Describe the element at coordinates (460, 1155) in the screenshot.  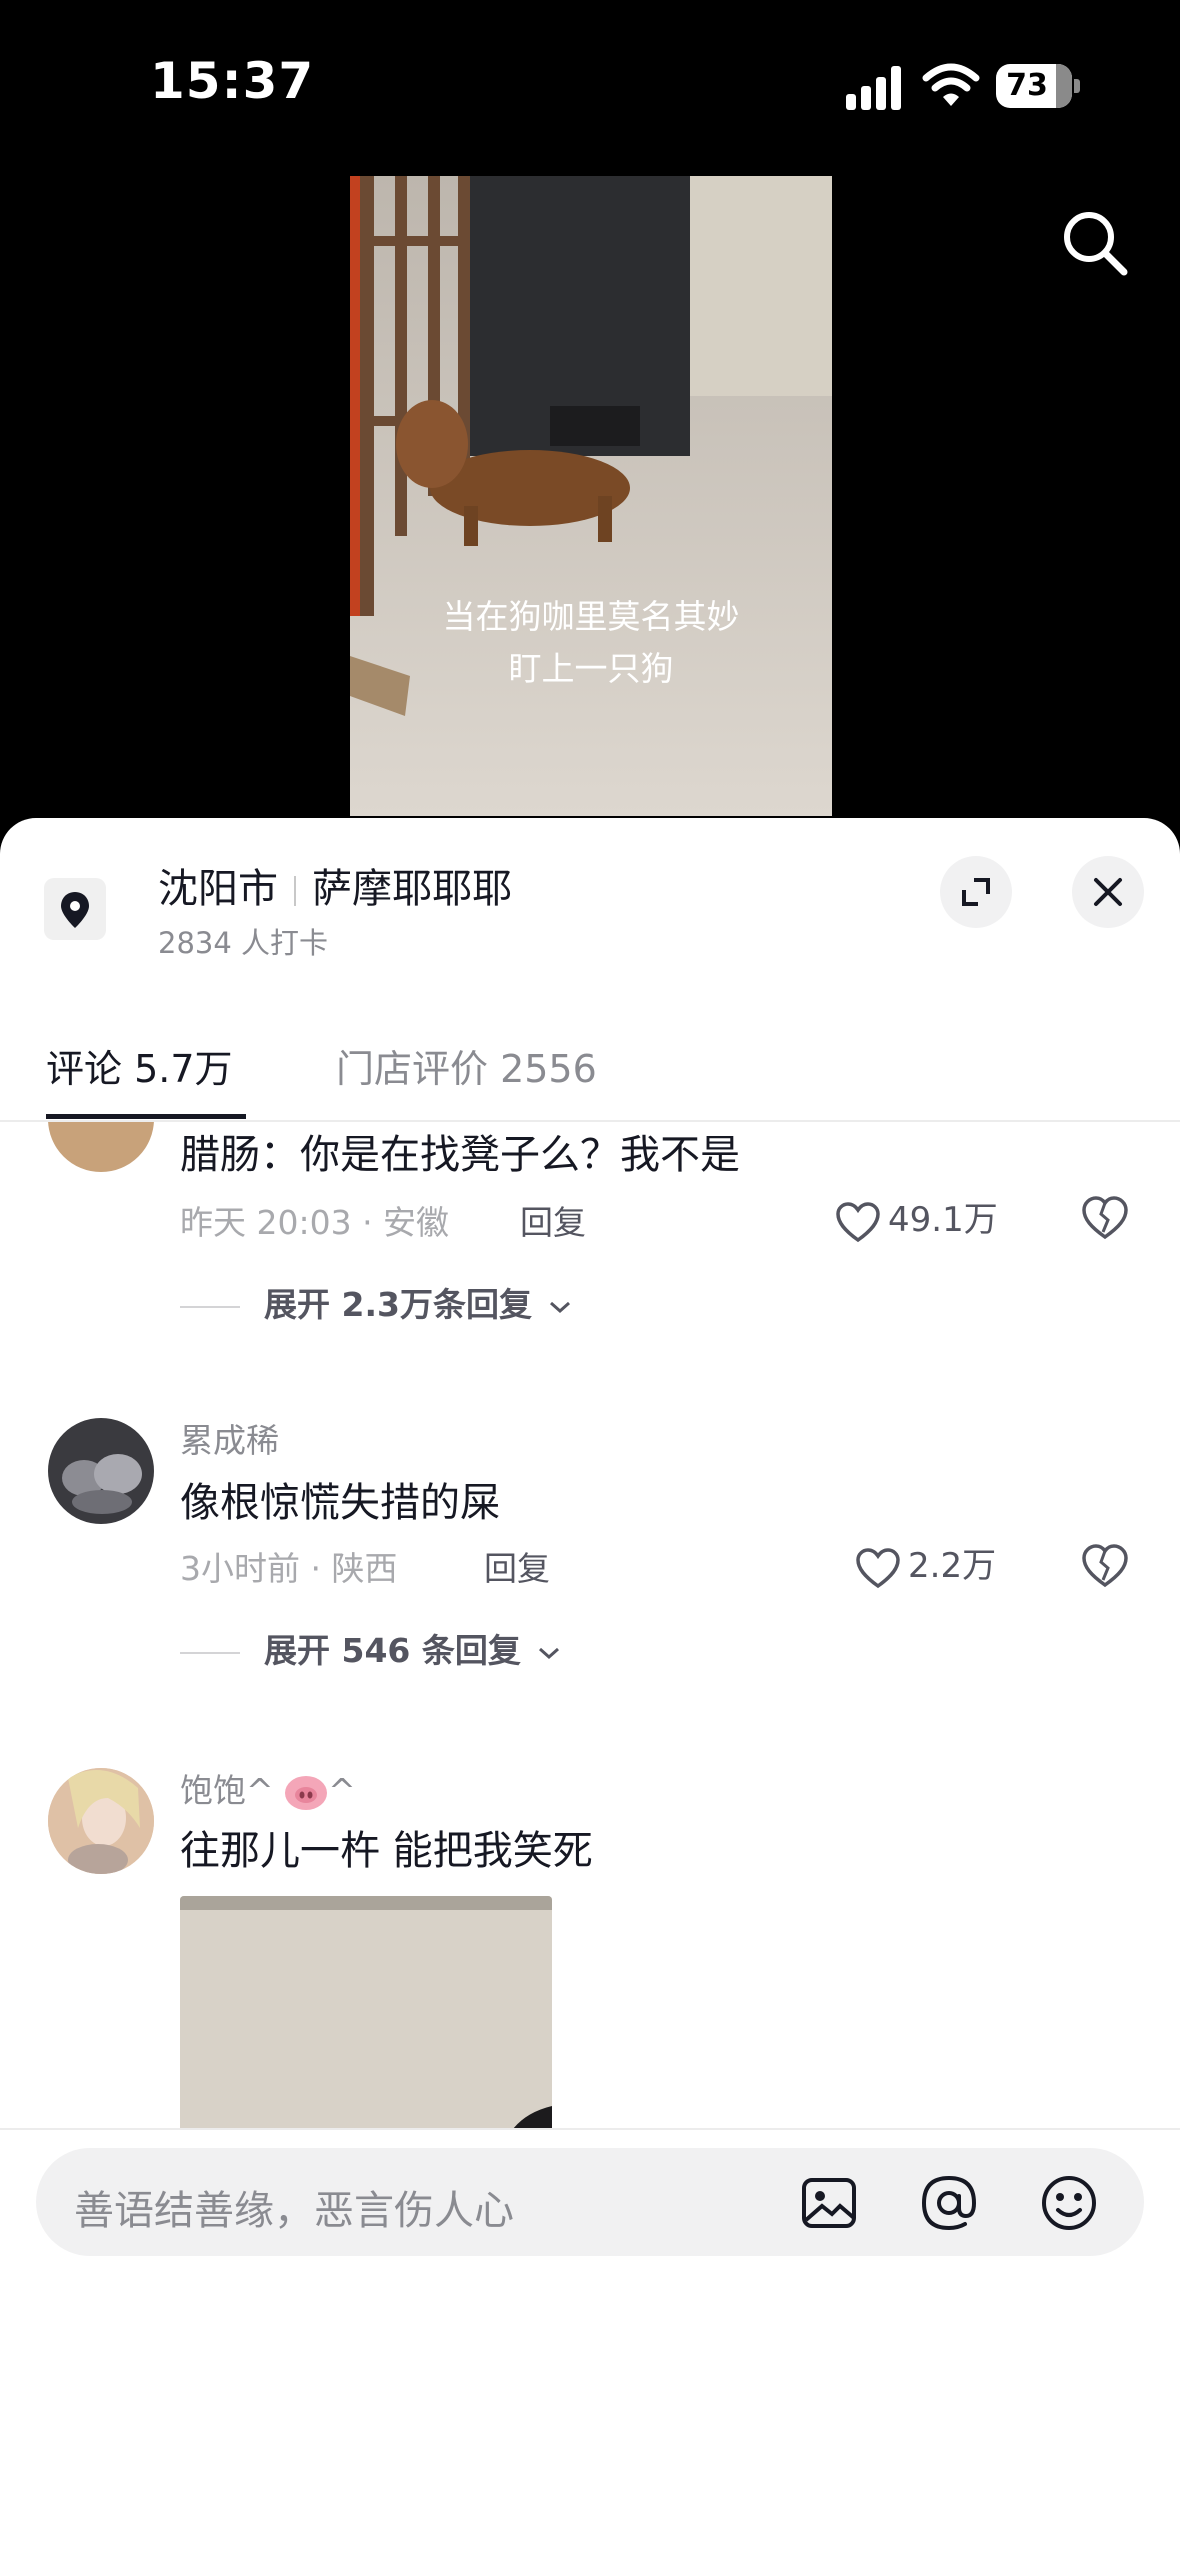
I see `comment-text: 腊肠：你是在找凳子么？我不是` at that location.